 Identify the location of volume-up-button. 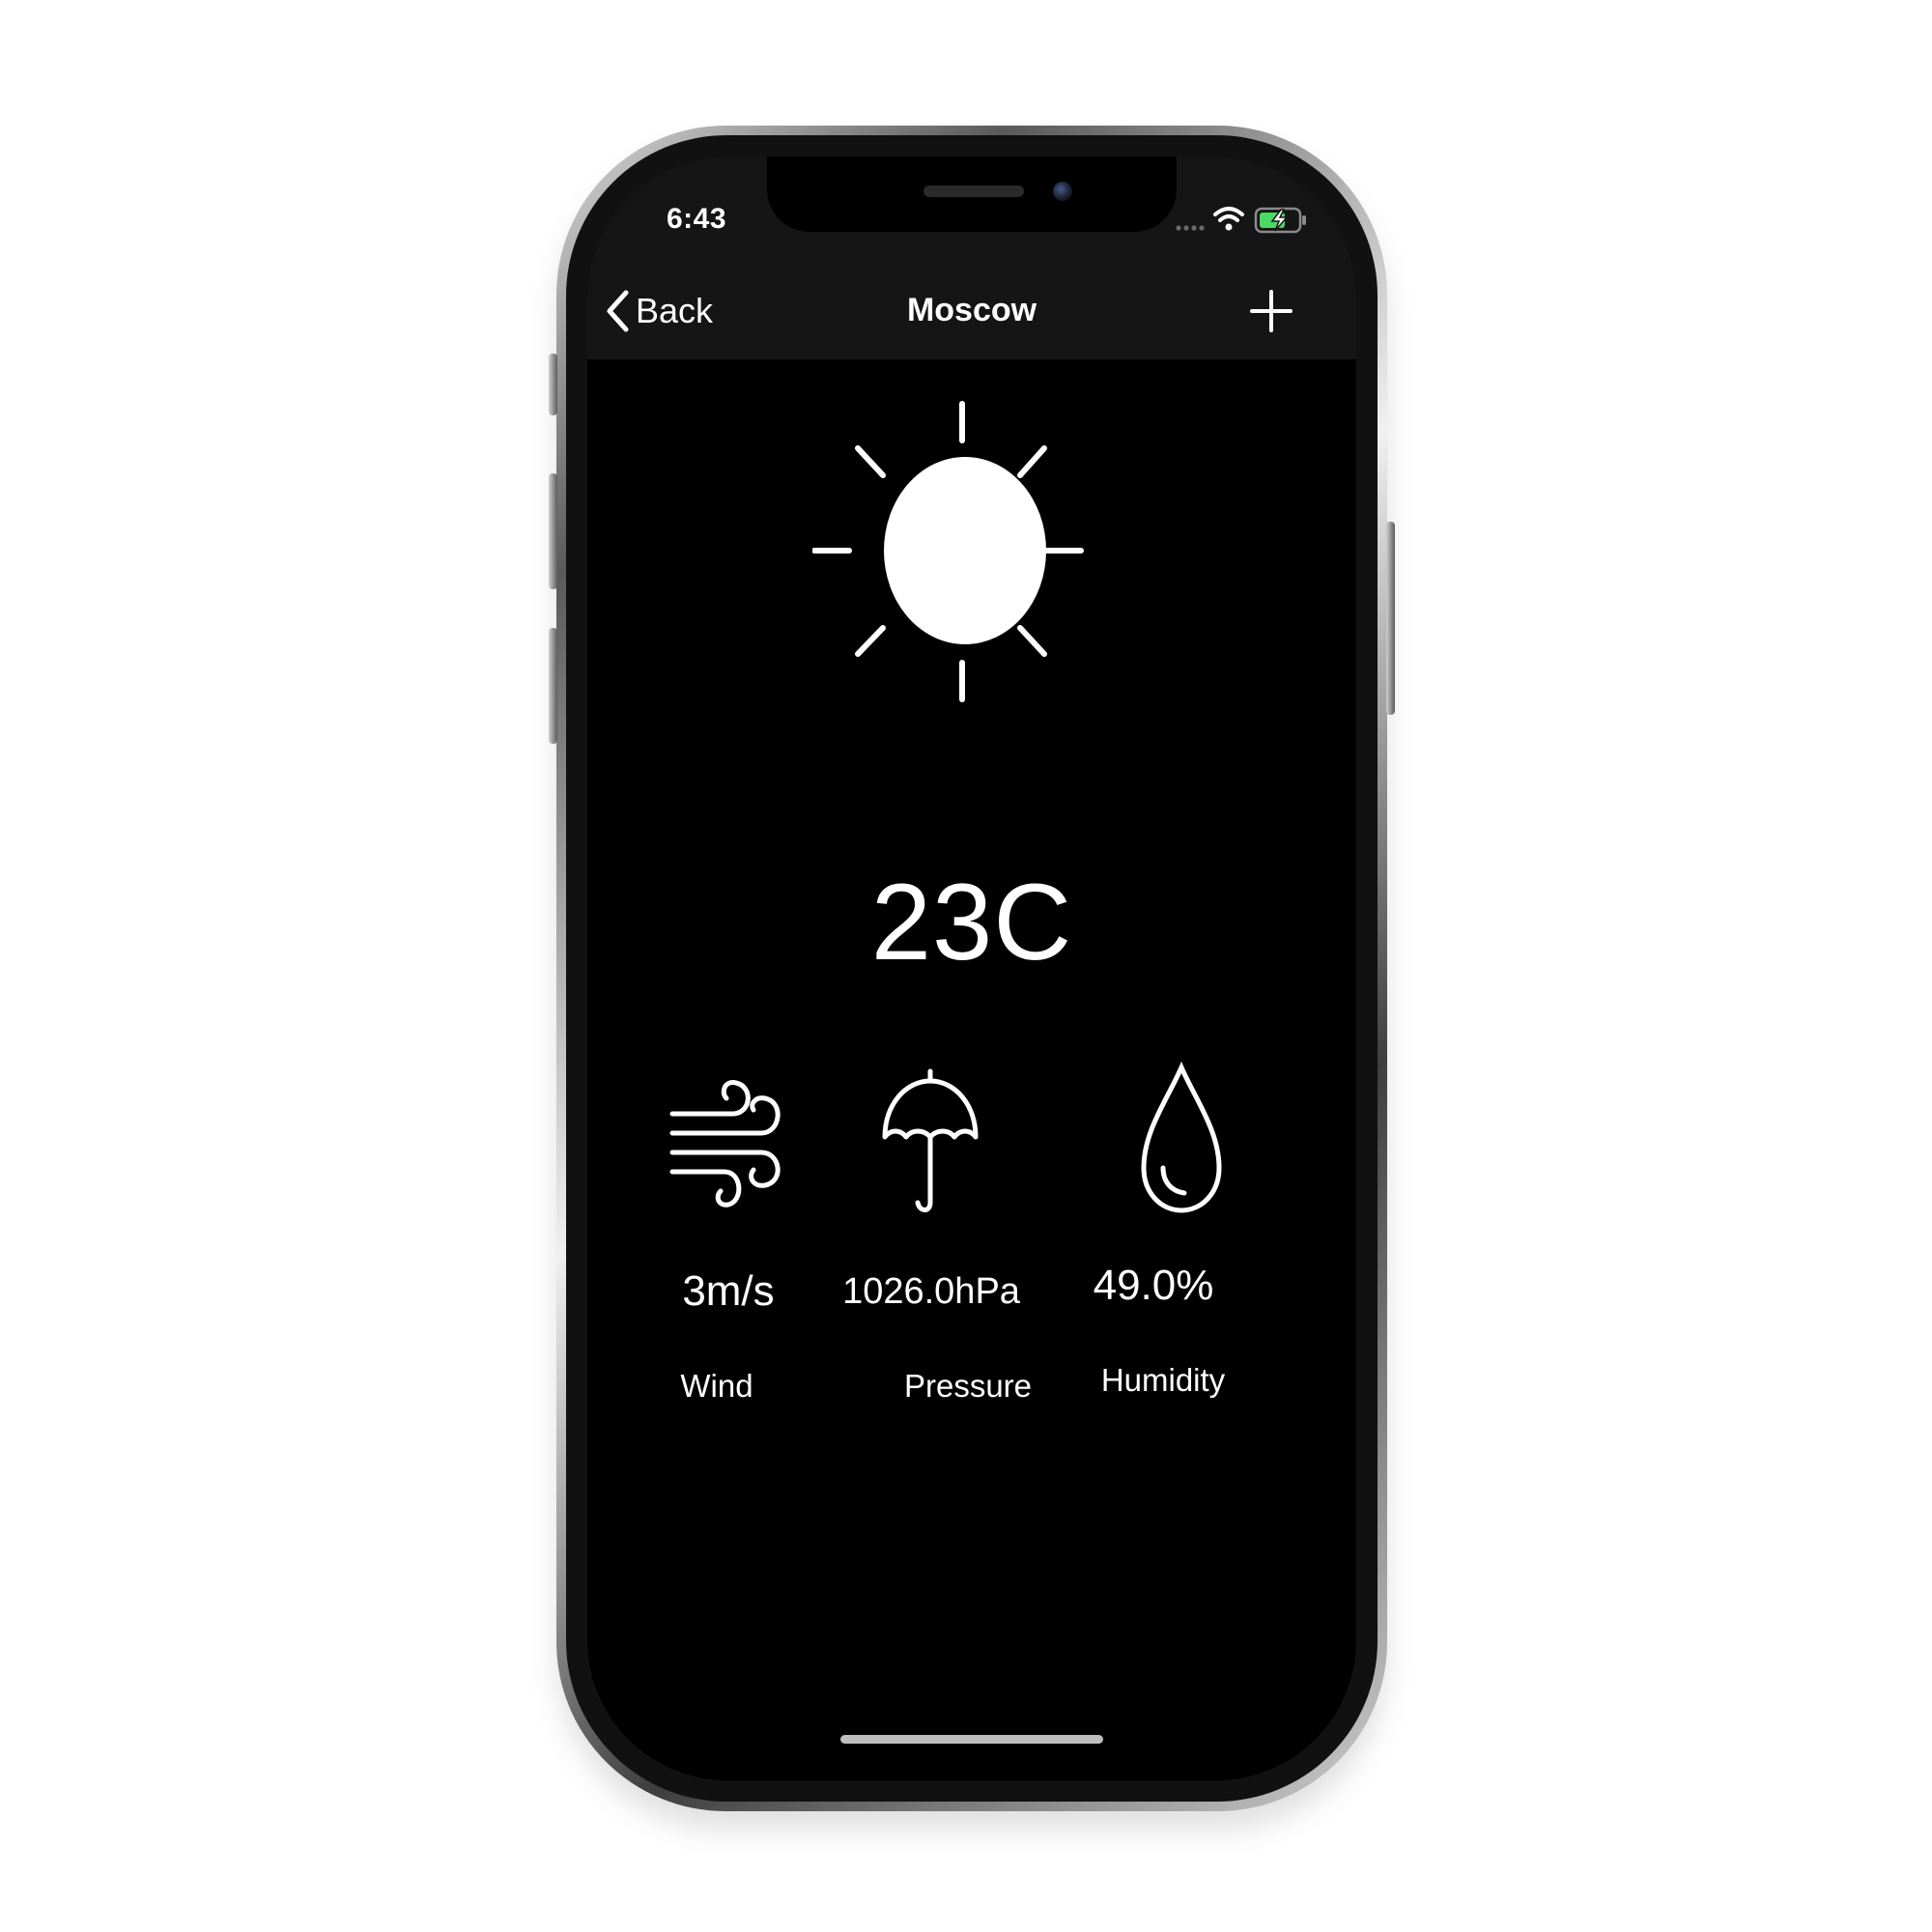
(553, 531).